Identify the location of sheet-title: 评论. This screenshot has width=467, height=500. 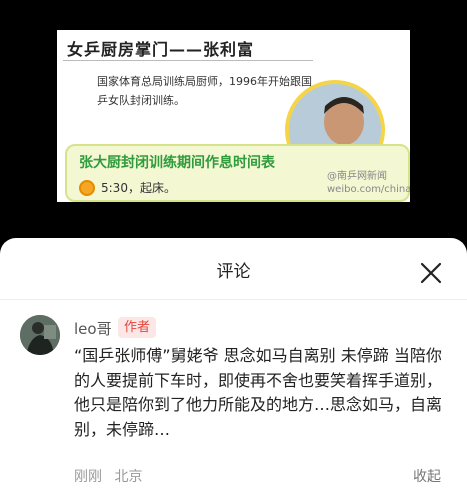
(233, 272).